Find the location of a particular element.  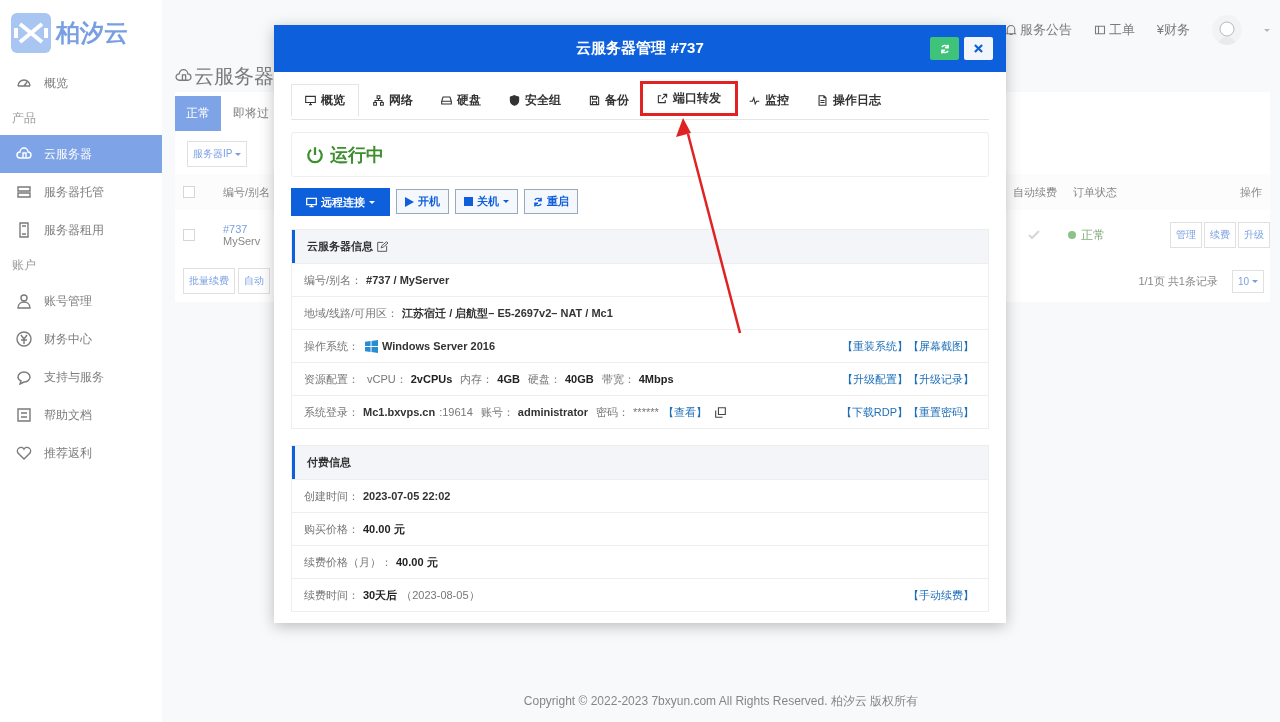

windows-logo-icon is located at coordinates (371, 346).